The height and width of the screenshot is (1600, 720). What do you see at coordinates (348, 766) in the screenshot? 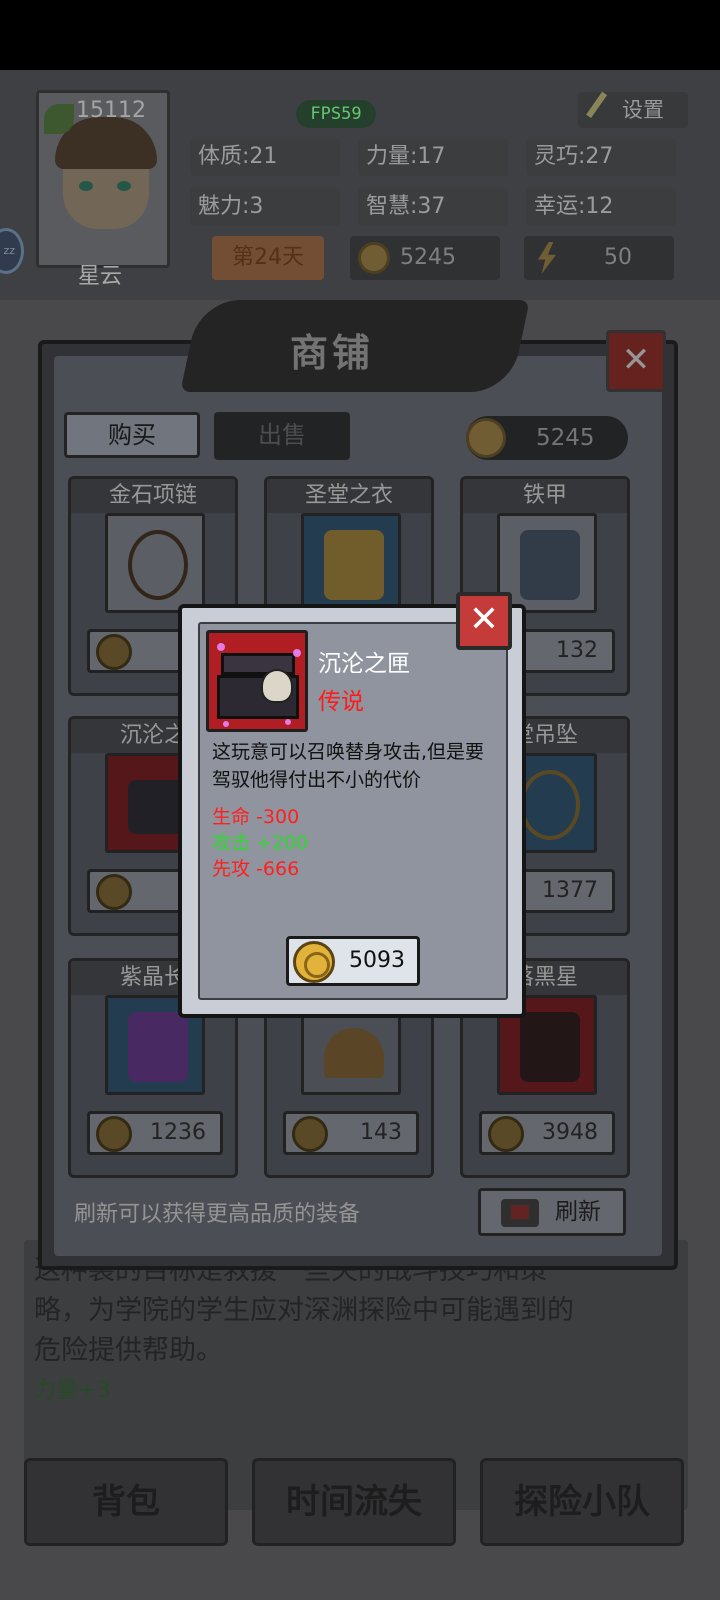
I see `popup-item-description: 这玩意可以召唤替身攻击,但是要驾驭他得付出不小的代价` at bounding box center [348, 766].